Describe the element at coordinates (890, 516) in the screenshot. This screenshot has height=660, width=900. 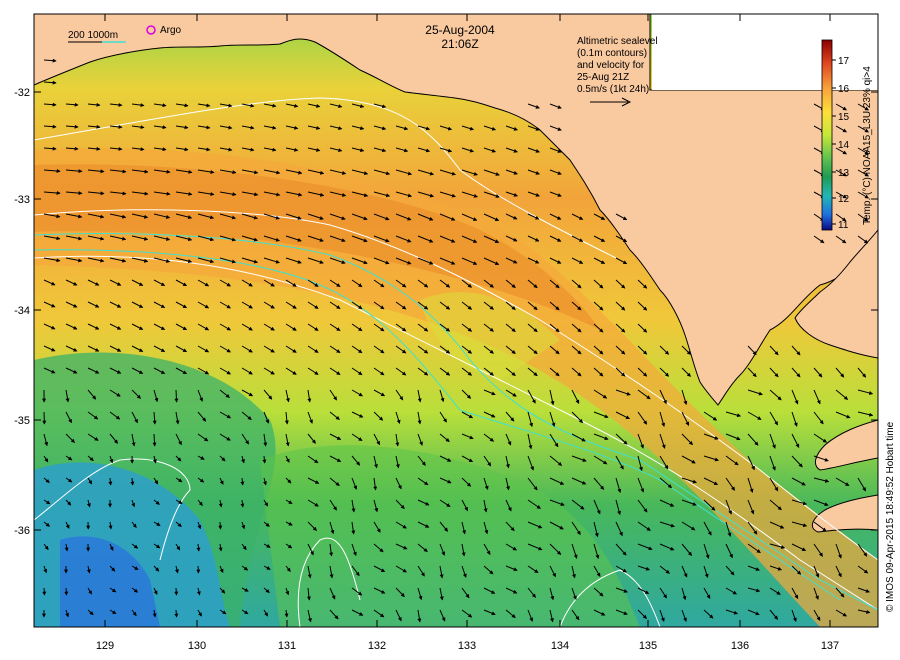
I see `credit-text: © IMOS 09-Apr-2015 18:49:52 Hobart time` at that location.